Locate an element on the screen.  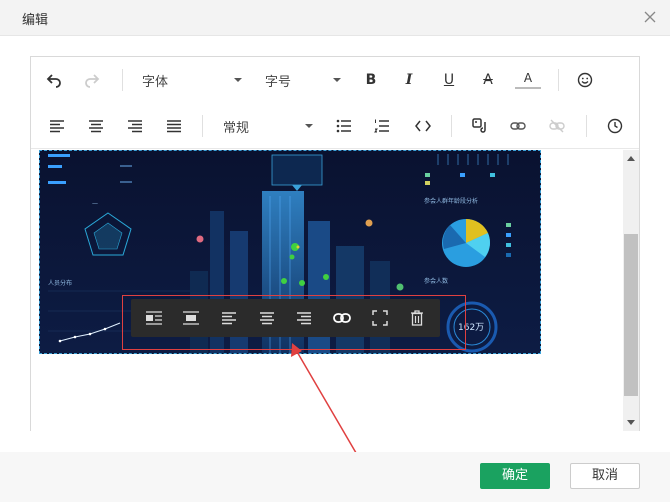
font-family-select: 字体 is located at coordinates (192, 80).